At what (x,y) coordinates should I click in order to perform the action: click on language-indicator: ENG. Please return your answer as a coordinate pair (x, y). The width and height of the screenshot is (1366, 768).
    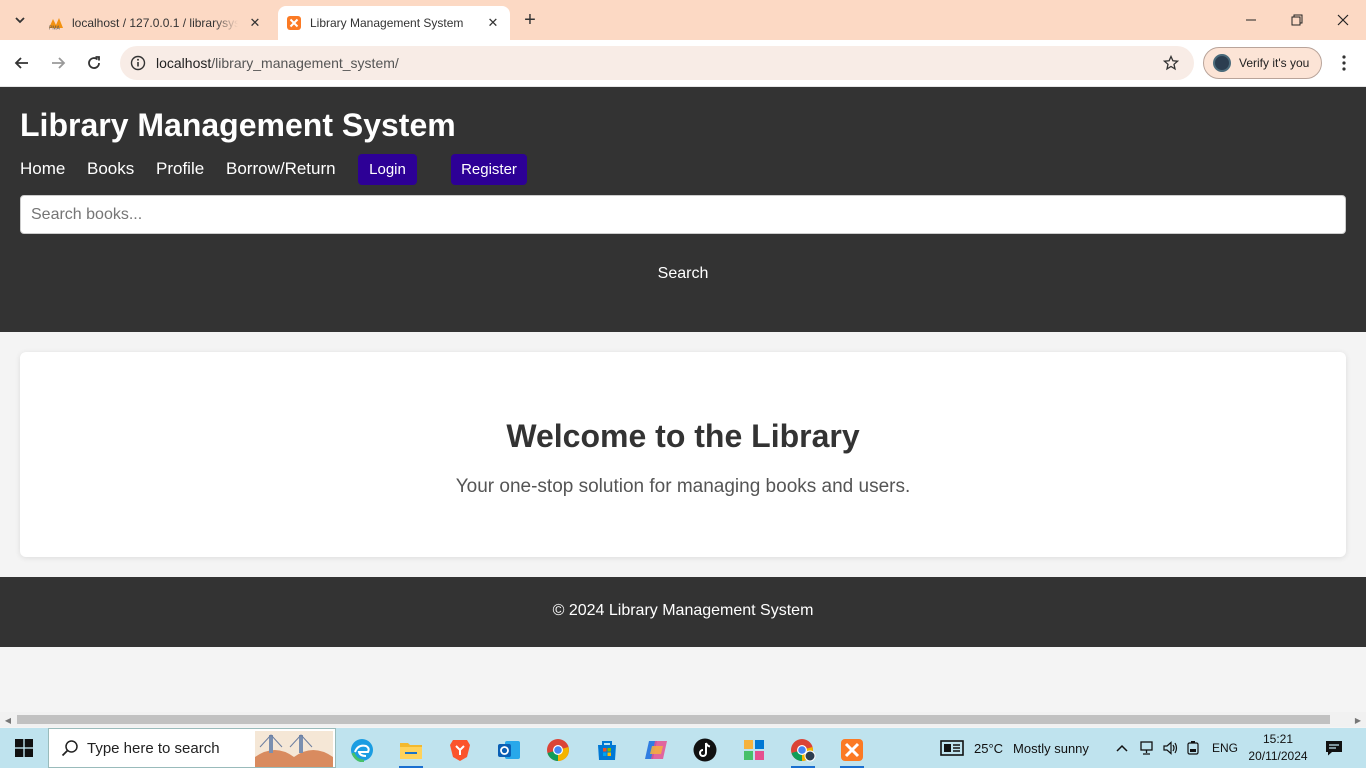
    Looking at the image, I should click on (1225, 748).